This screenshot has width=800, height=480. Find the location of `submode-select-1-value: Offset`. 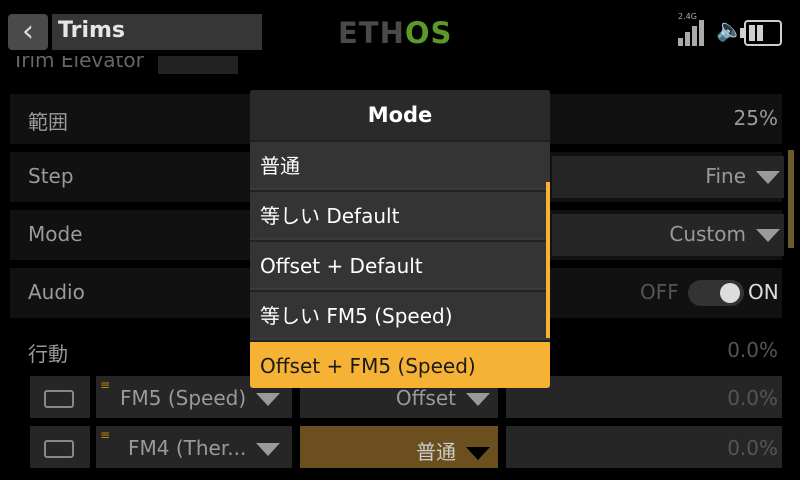

submode-select-1-value: Offset is located at coordinates (395, 398).